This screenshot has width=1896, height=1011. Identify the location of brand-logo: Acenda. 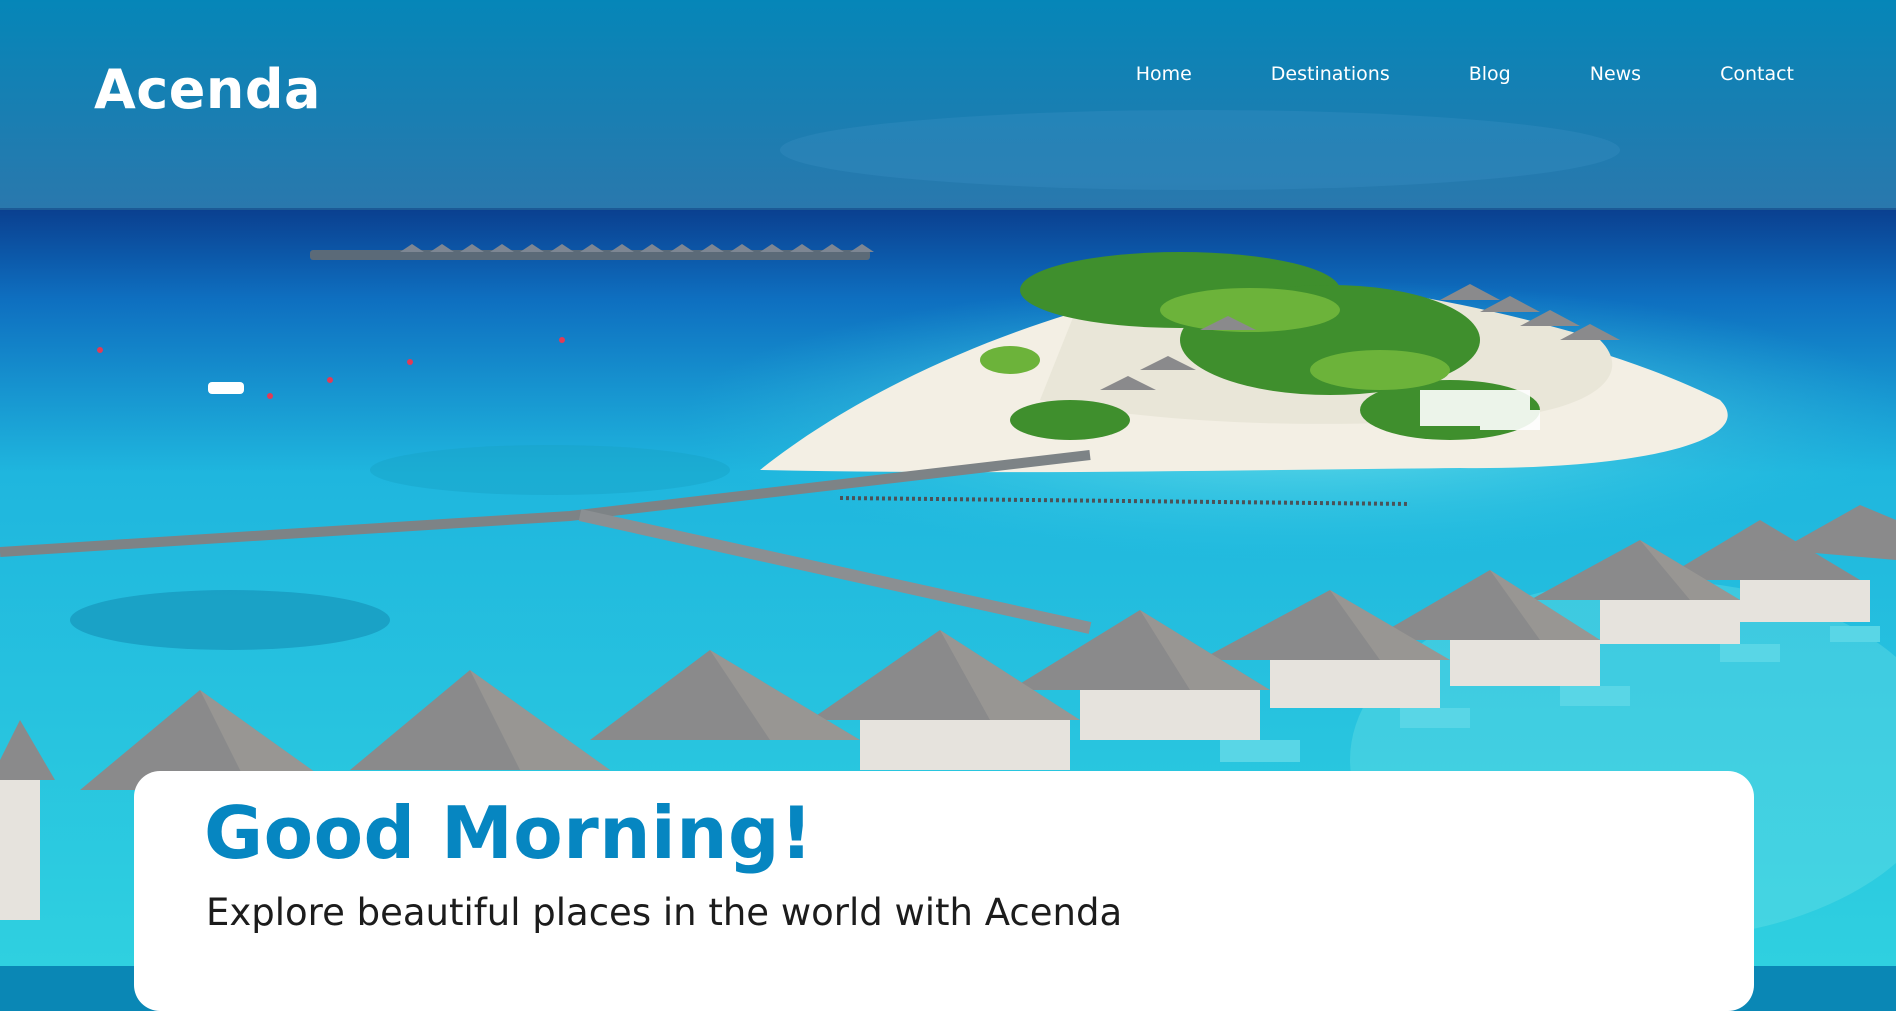
(207, 89).